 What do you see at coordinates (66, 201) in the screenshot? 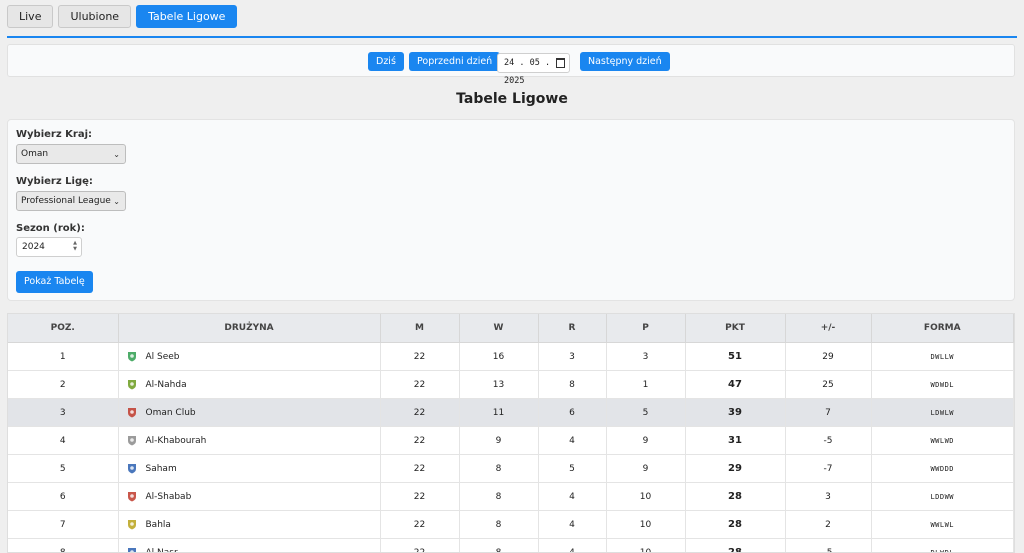
I see `league-select-value: Professional League` at bounding box center [66, 201].